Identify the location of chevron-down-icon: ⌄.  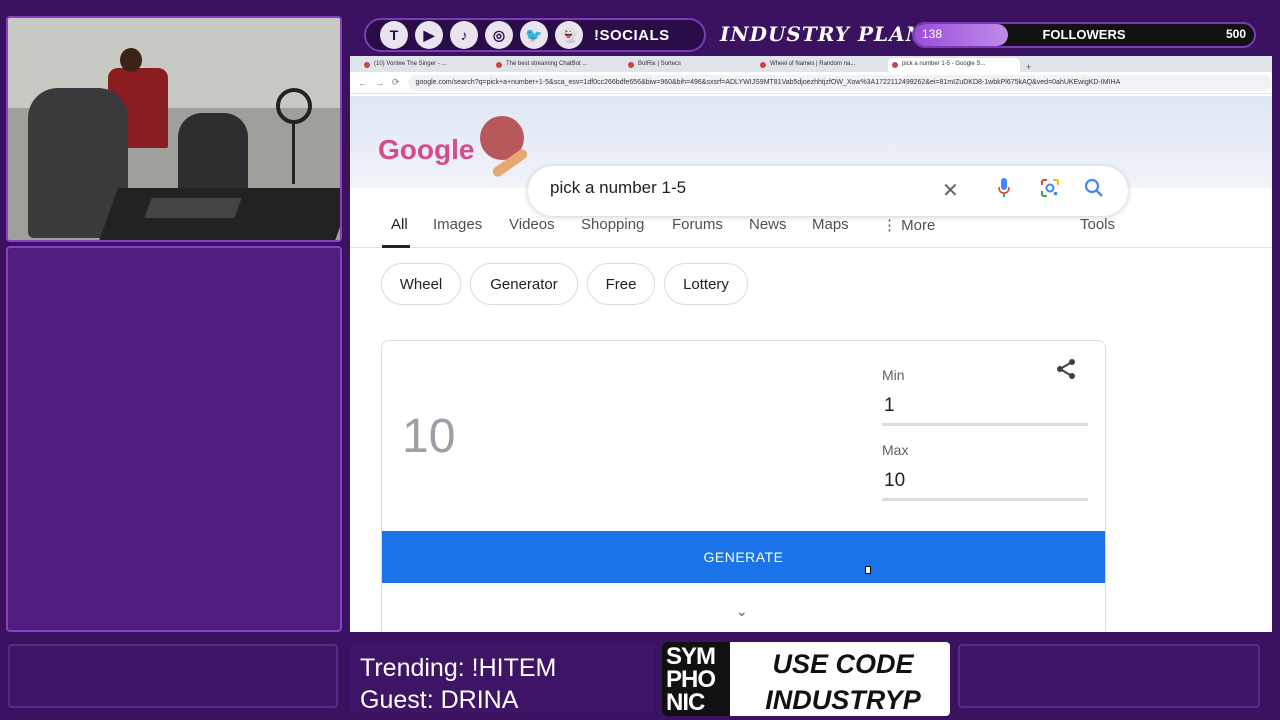
(742, 611).